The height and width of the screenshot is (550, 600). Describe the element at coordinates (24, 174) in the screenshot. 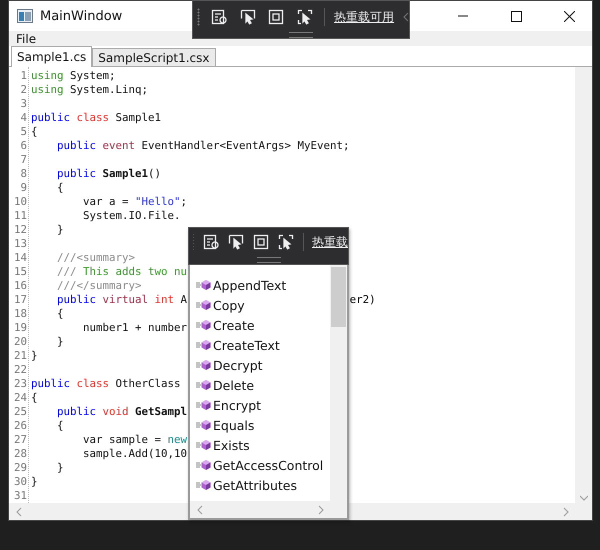

I see `line-number: 8` at that location.